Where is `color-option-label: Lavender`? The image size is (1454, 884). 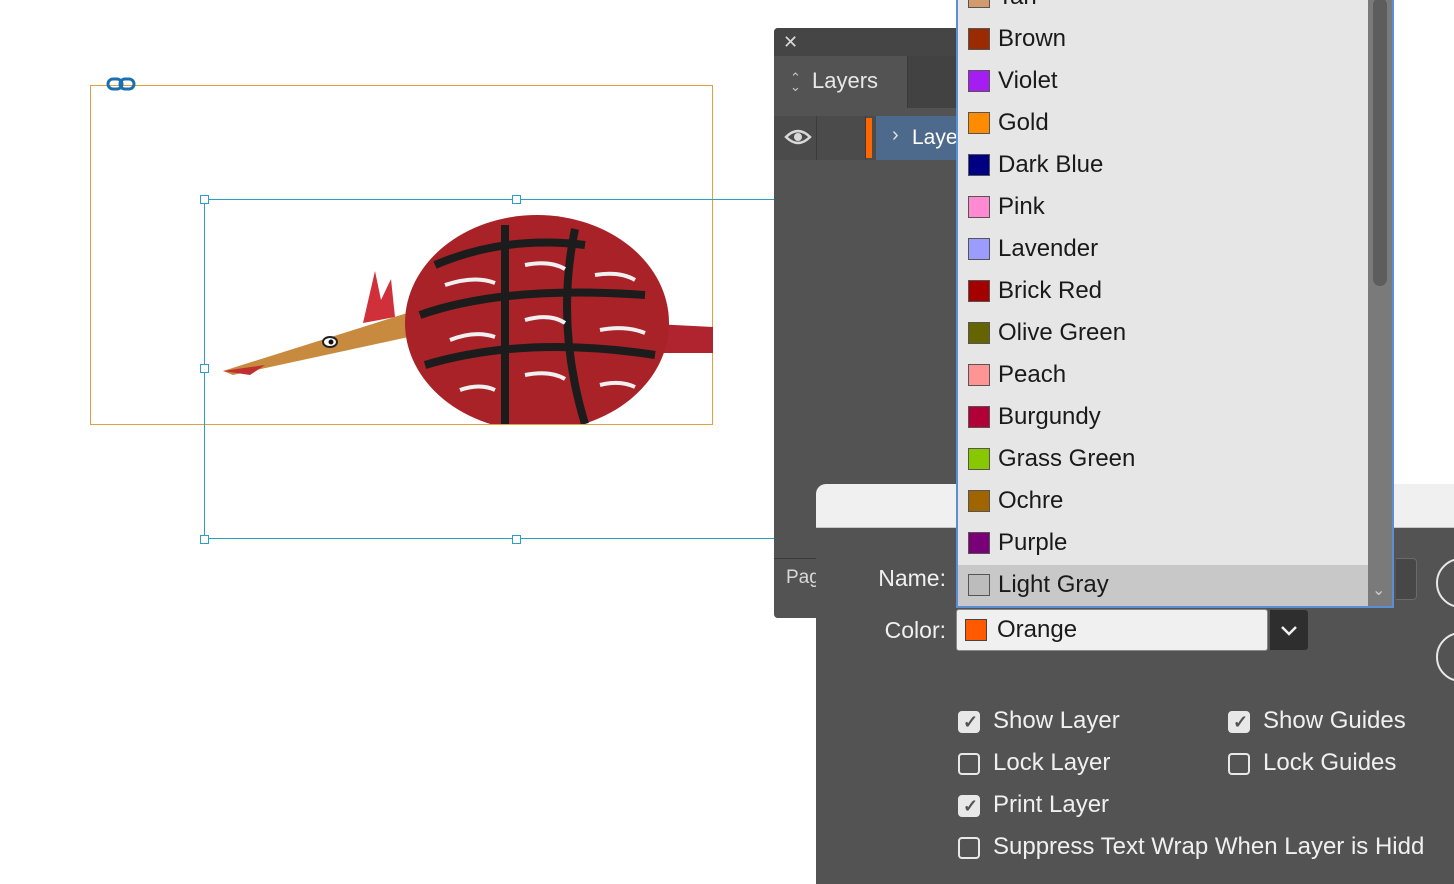 color-option-label: Lavender is located at coordinates (1048, 248).